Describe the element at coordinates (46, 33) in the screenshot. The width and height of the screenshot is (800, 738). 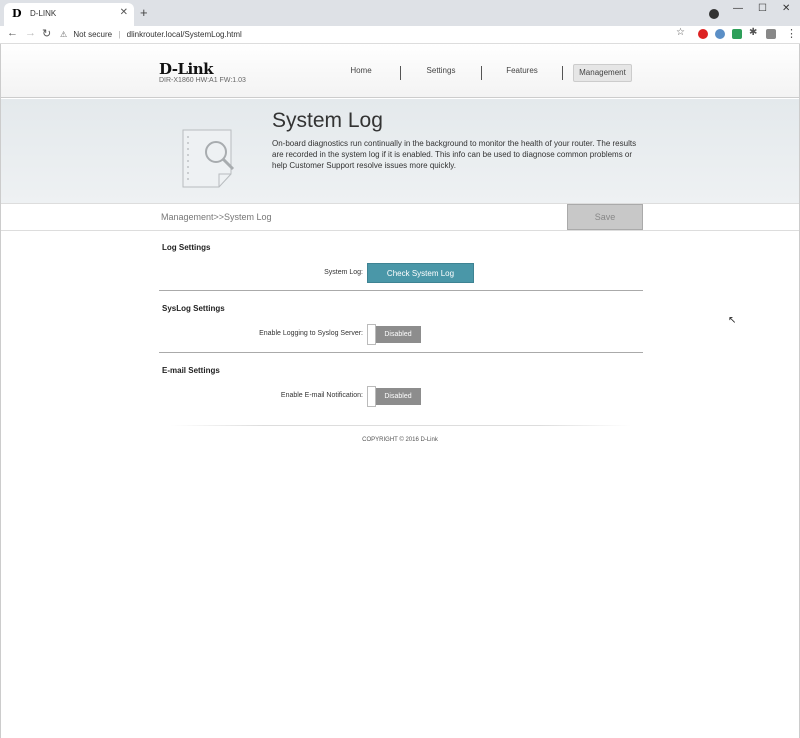
I see `reload-icon: ↻` at that location.